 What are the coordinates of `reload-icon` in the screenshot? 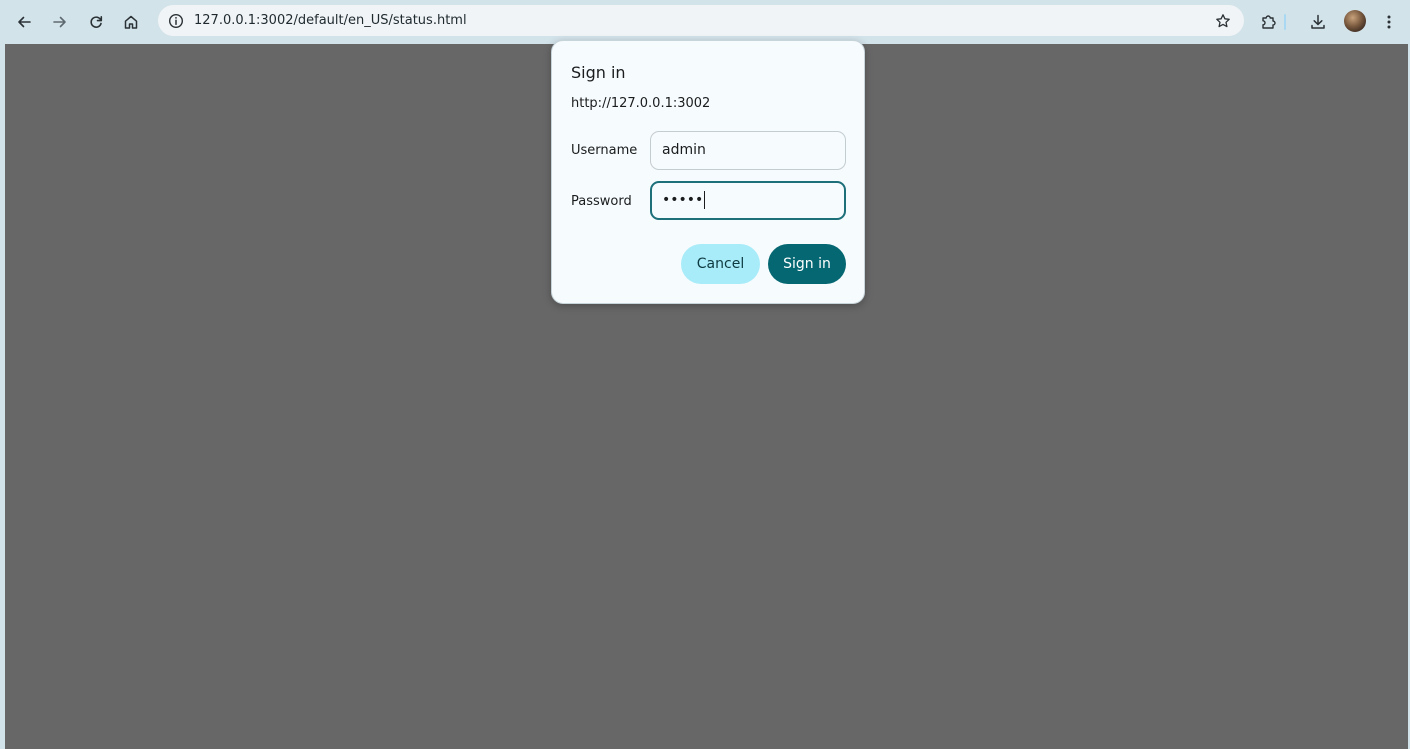 It's located at (96, 22).